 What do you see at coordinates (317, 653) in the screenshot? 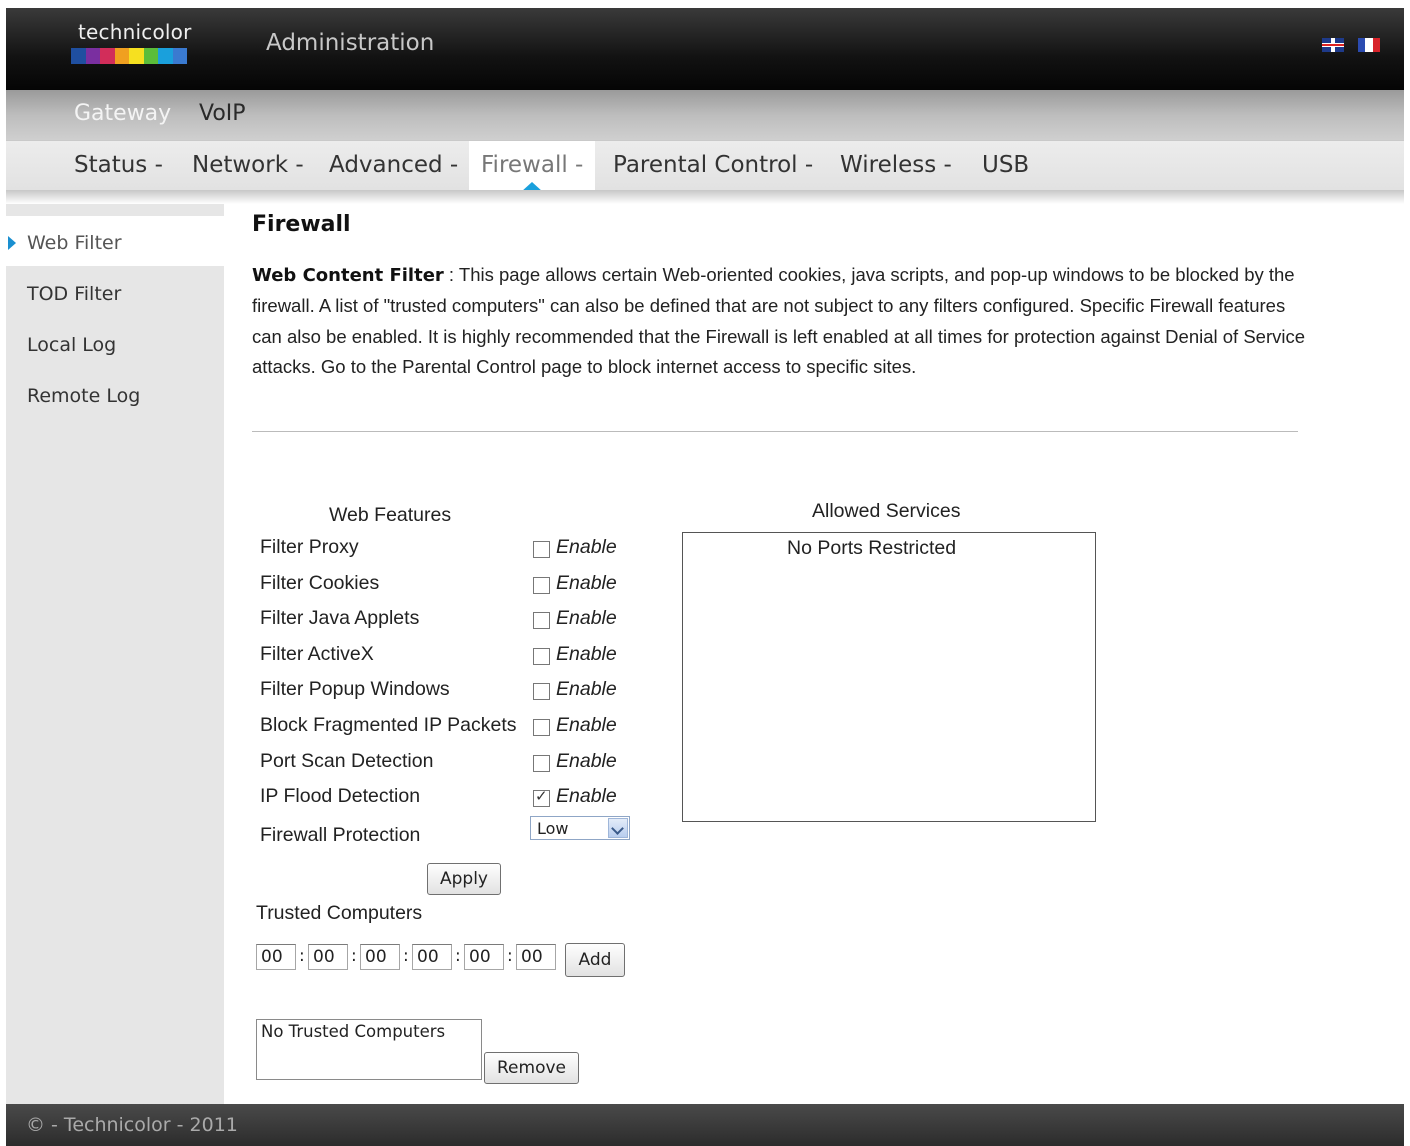
I see `feature-label: Filter ActiveX` at bounding box center [317, 653].